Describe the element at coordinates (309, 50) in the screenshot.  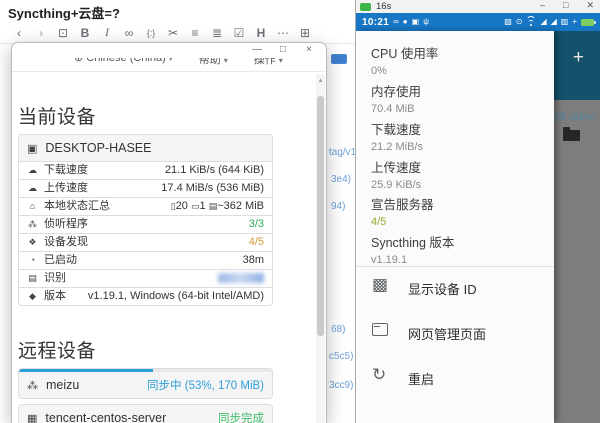
I see `close-button: ×` at that location.